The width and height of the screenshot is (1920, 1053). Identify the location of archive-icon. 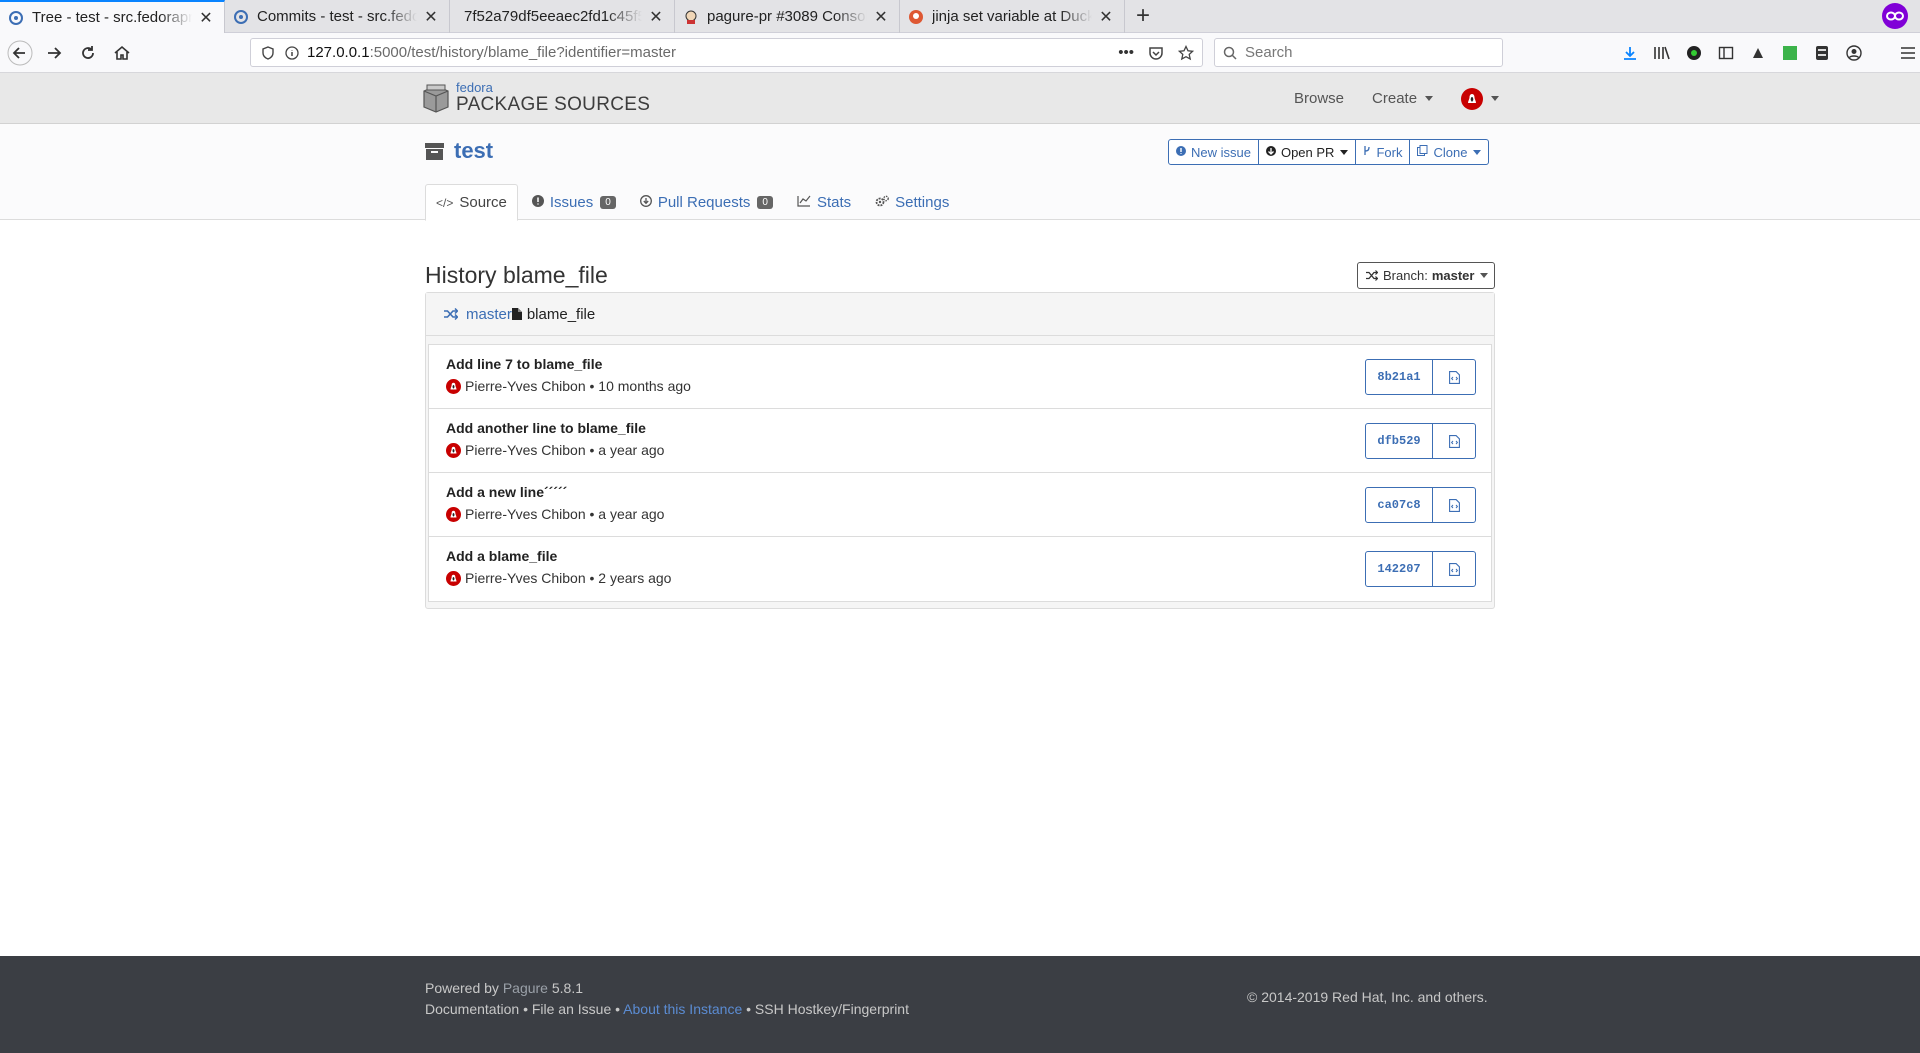
(434, 151).